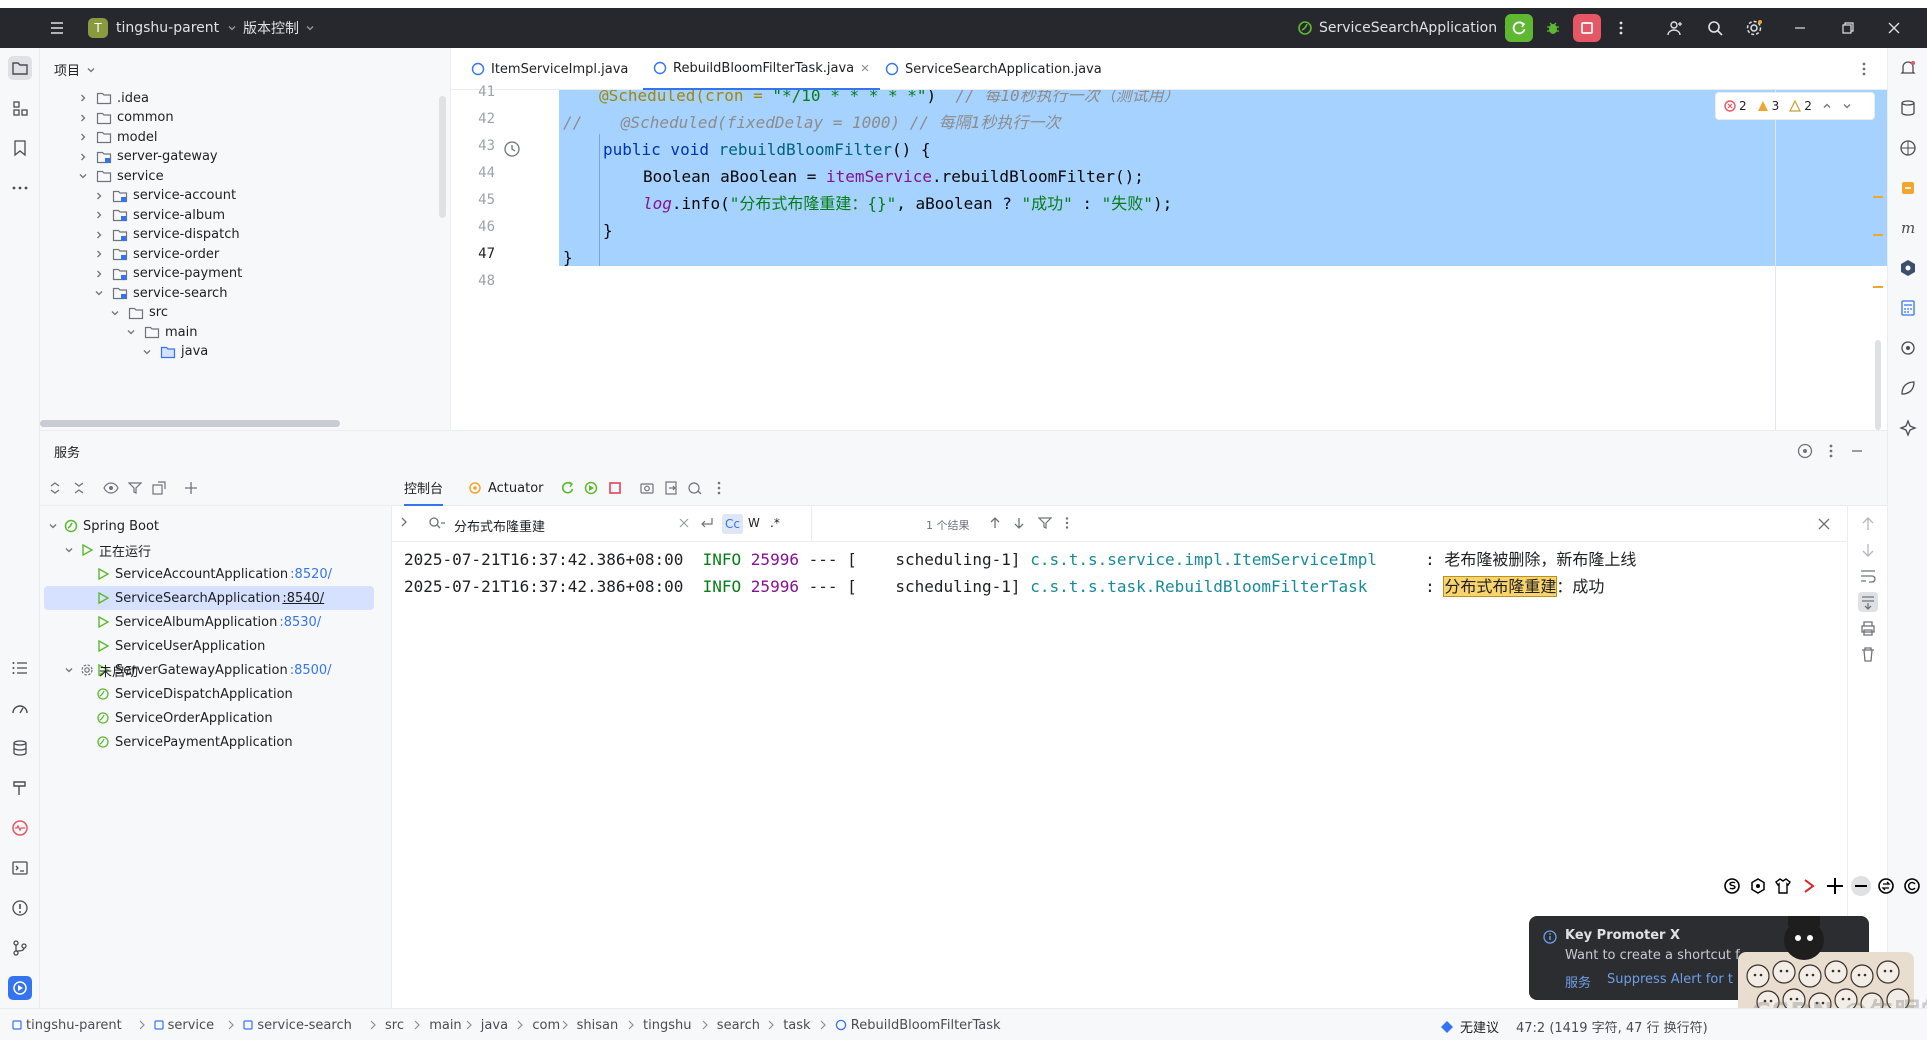  Describe the element at coordinates (1908, 348) in the screenshot. I see `sync-icon` at that location.